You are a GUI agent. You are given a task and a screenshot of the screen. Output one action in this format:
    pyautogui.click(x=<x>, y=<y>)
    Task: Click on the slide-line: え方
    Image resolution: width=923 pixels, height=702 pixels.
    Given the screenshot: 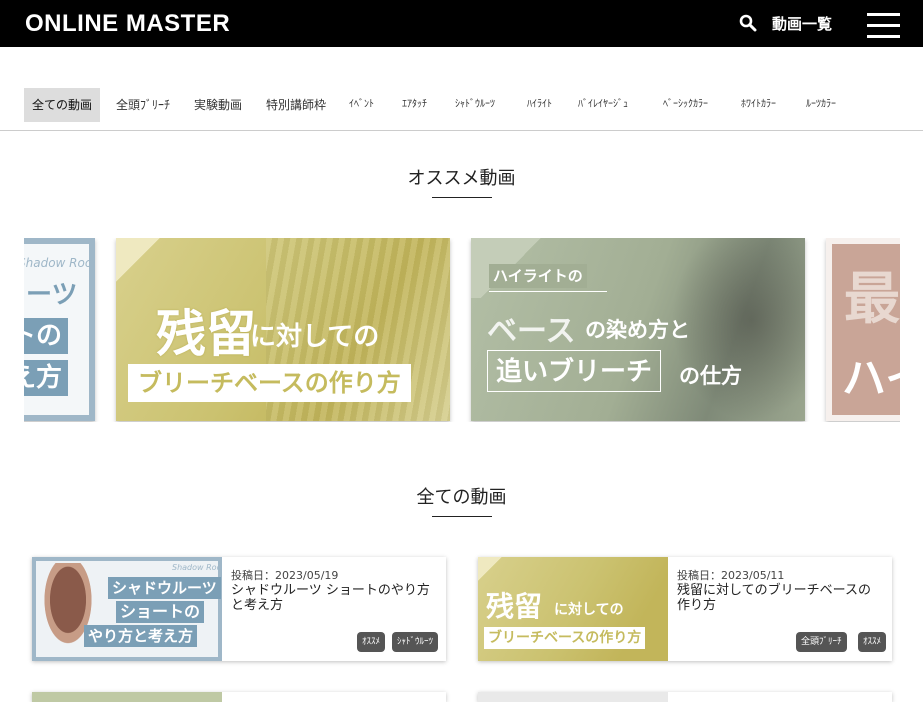 What is the action you would take?
    pyautogui.click(x=46, y=378)
    